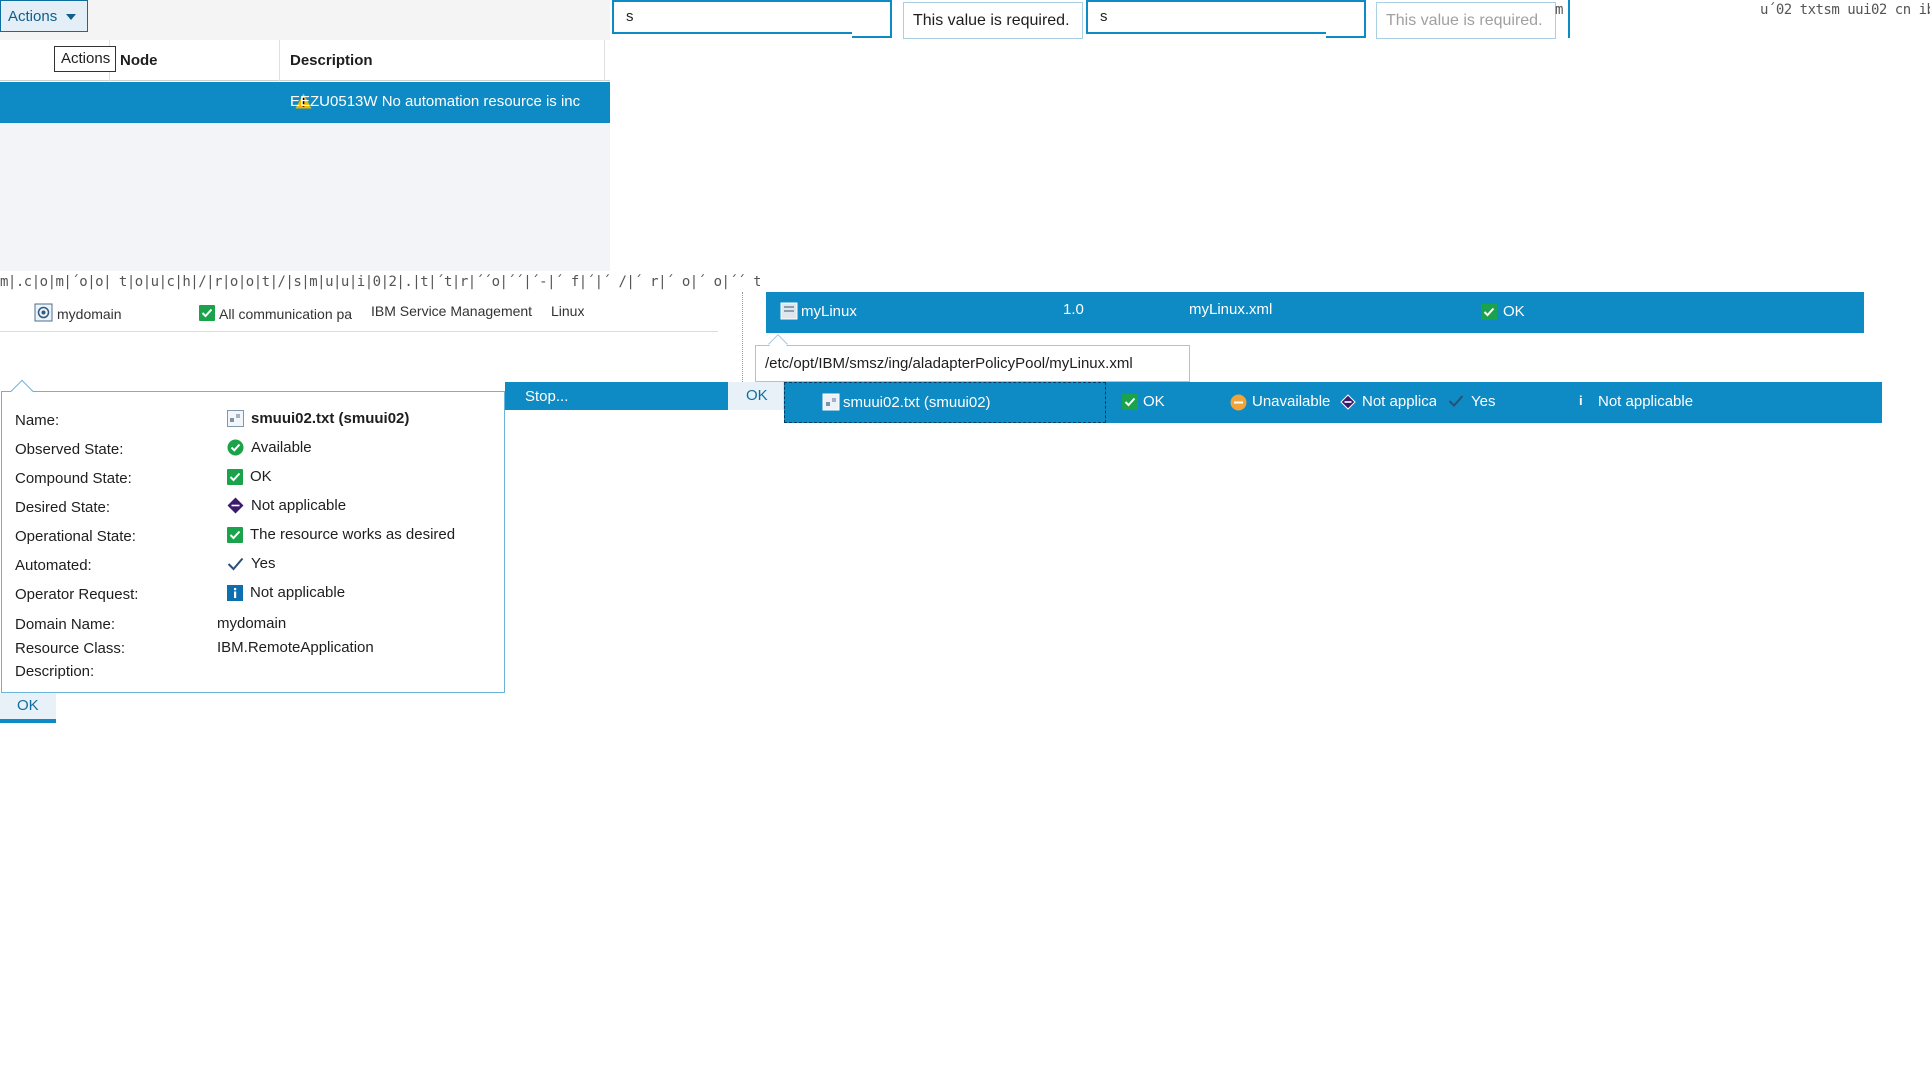  I want to click on garbled-m: m, so click(1559, 10).